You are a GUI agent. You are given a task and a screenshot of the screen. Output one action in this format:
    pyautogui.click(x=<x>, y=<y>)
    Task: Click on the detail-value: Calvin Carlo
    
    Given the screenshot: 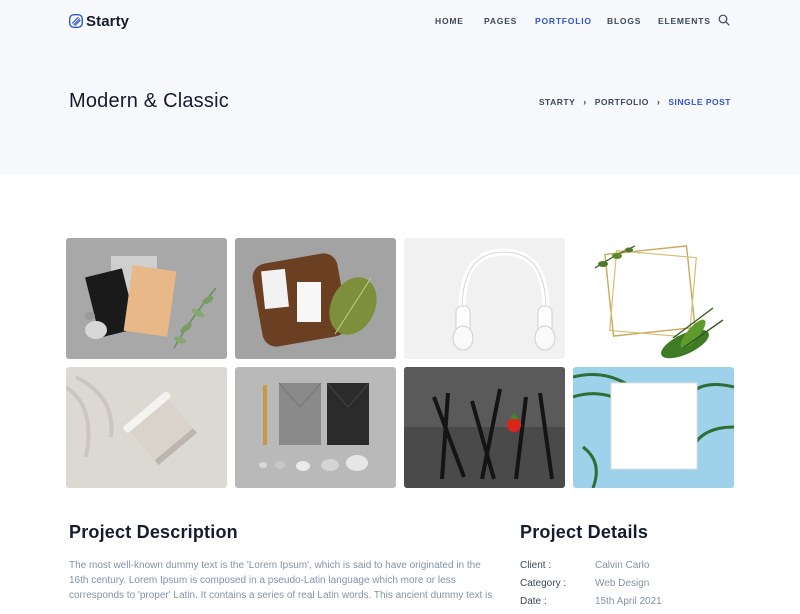 What is the action you would take?
    pyautogui.click(x=622, y=565)
    